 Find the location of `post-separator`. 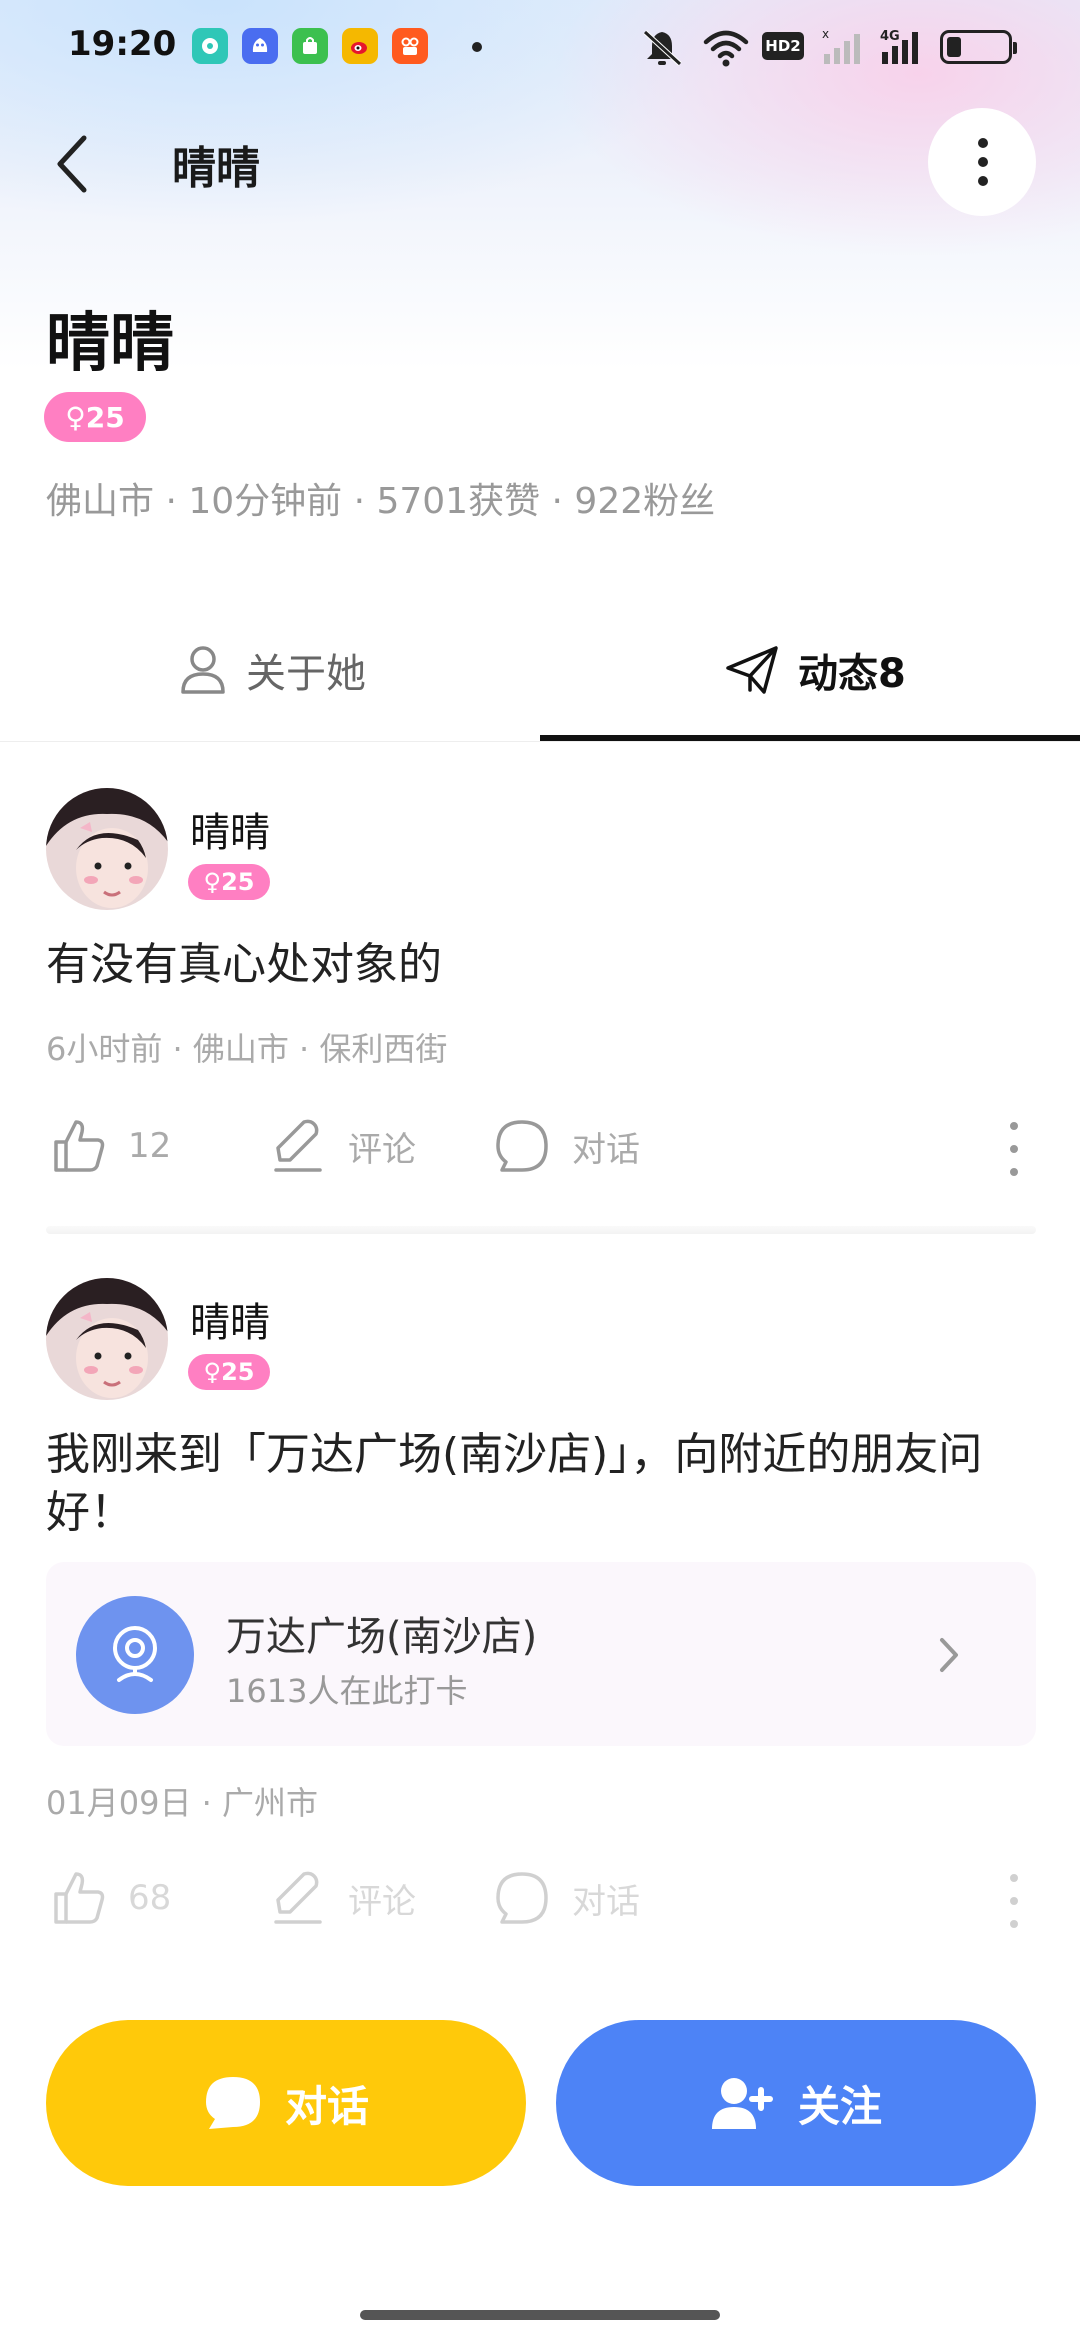

post-separator is located at coordinates (541, 1230).